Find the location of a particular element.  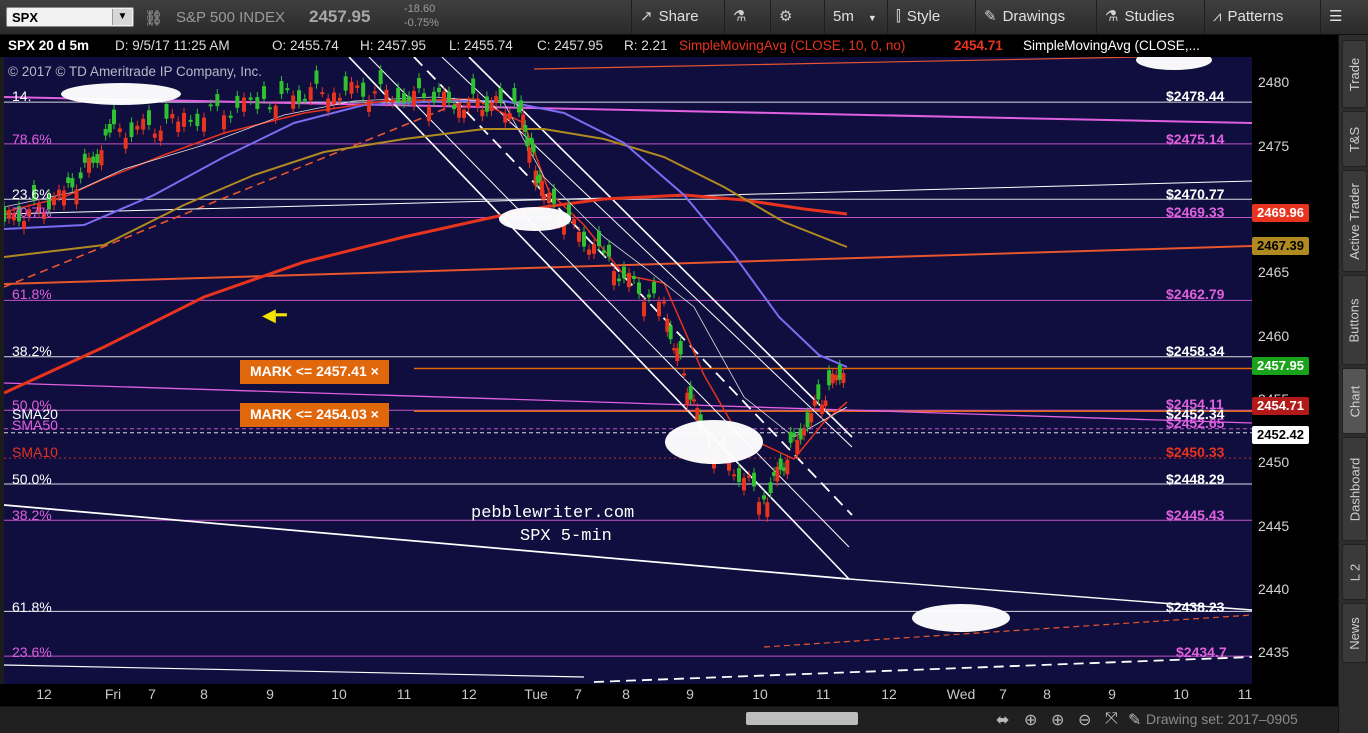

drawing-set-label: Drawing set: 2017–0905 is located at coordinates (1222, 719).